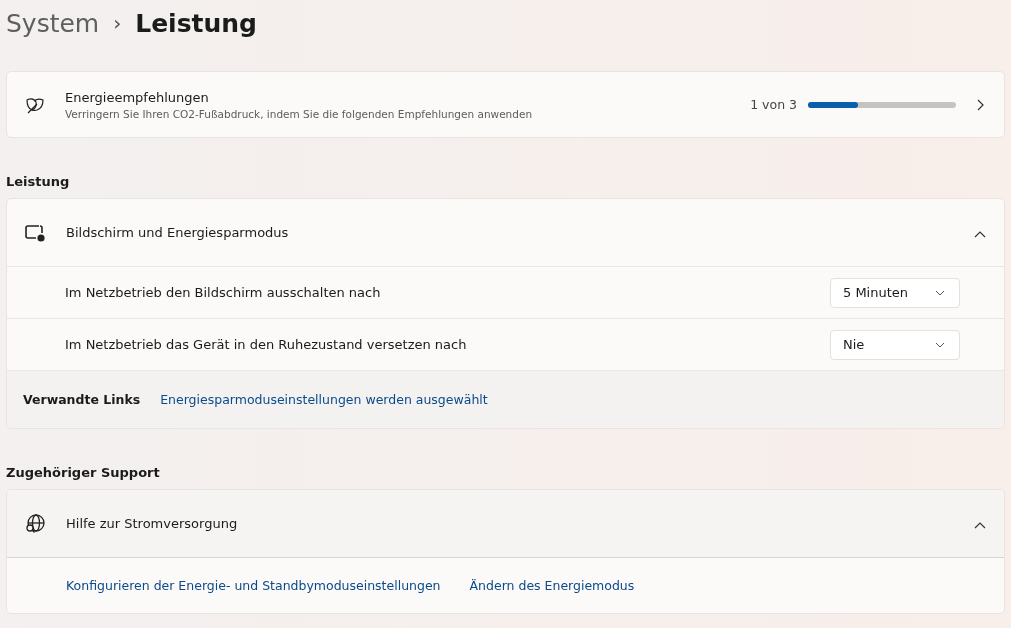 The image size is (1011, 628). What do you see at coordinates (773, 104) in the screenshot?
I see `progress-text: 1 von 3` at bounding box center [773, 104].